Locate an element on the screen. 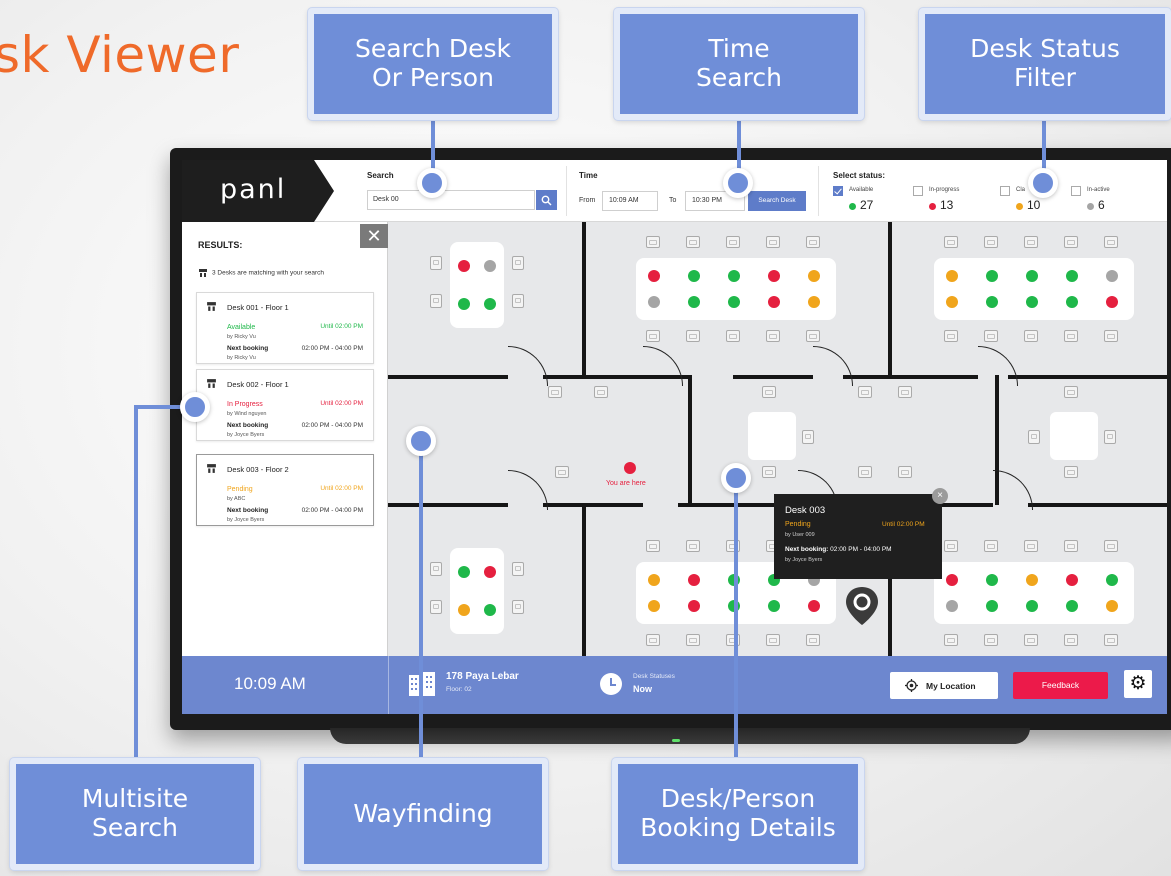 The width and height of the screenshot is (1171, 876). callout-wayfinding: Wayfinding is located at coordinates (423, 814).